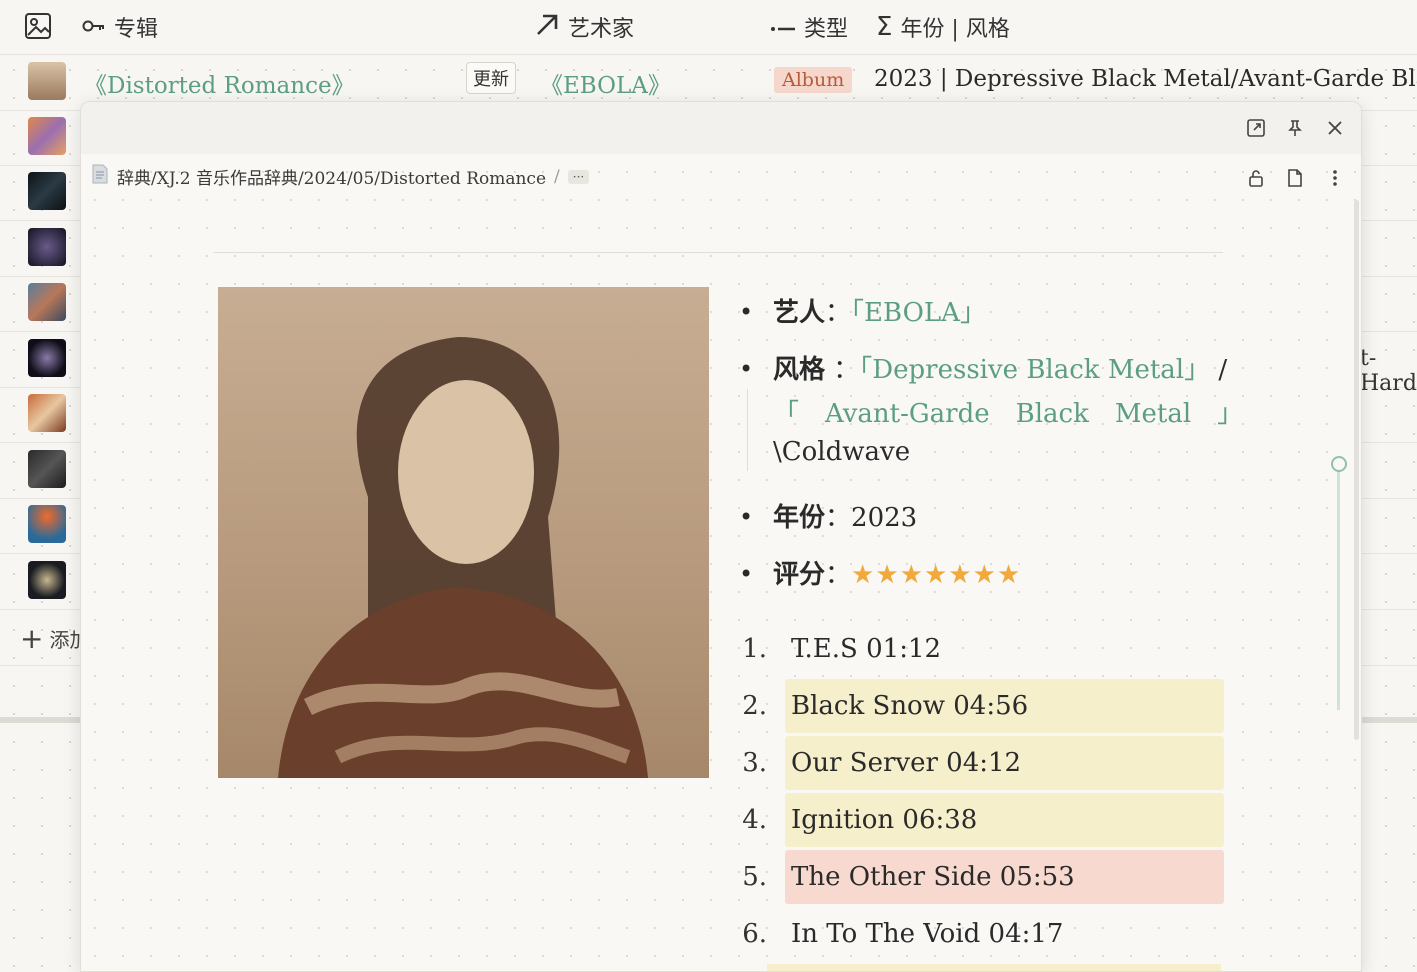 The width and height of the screenshot is (1417, 972). What do you see at coordinates (1004, 877) in the screenshot?
I see `track-title: The Other Side 05:53` at bounding box center [1004, 877].